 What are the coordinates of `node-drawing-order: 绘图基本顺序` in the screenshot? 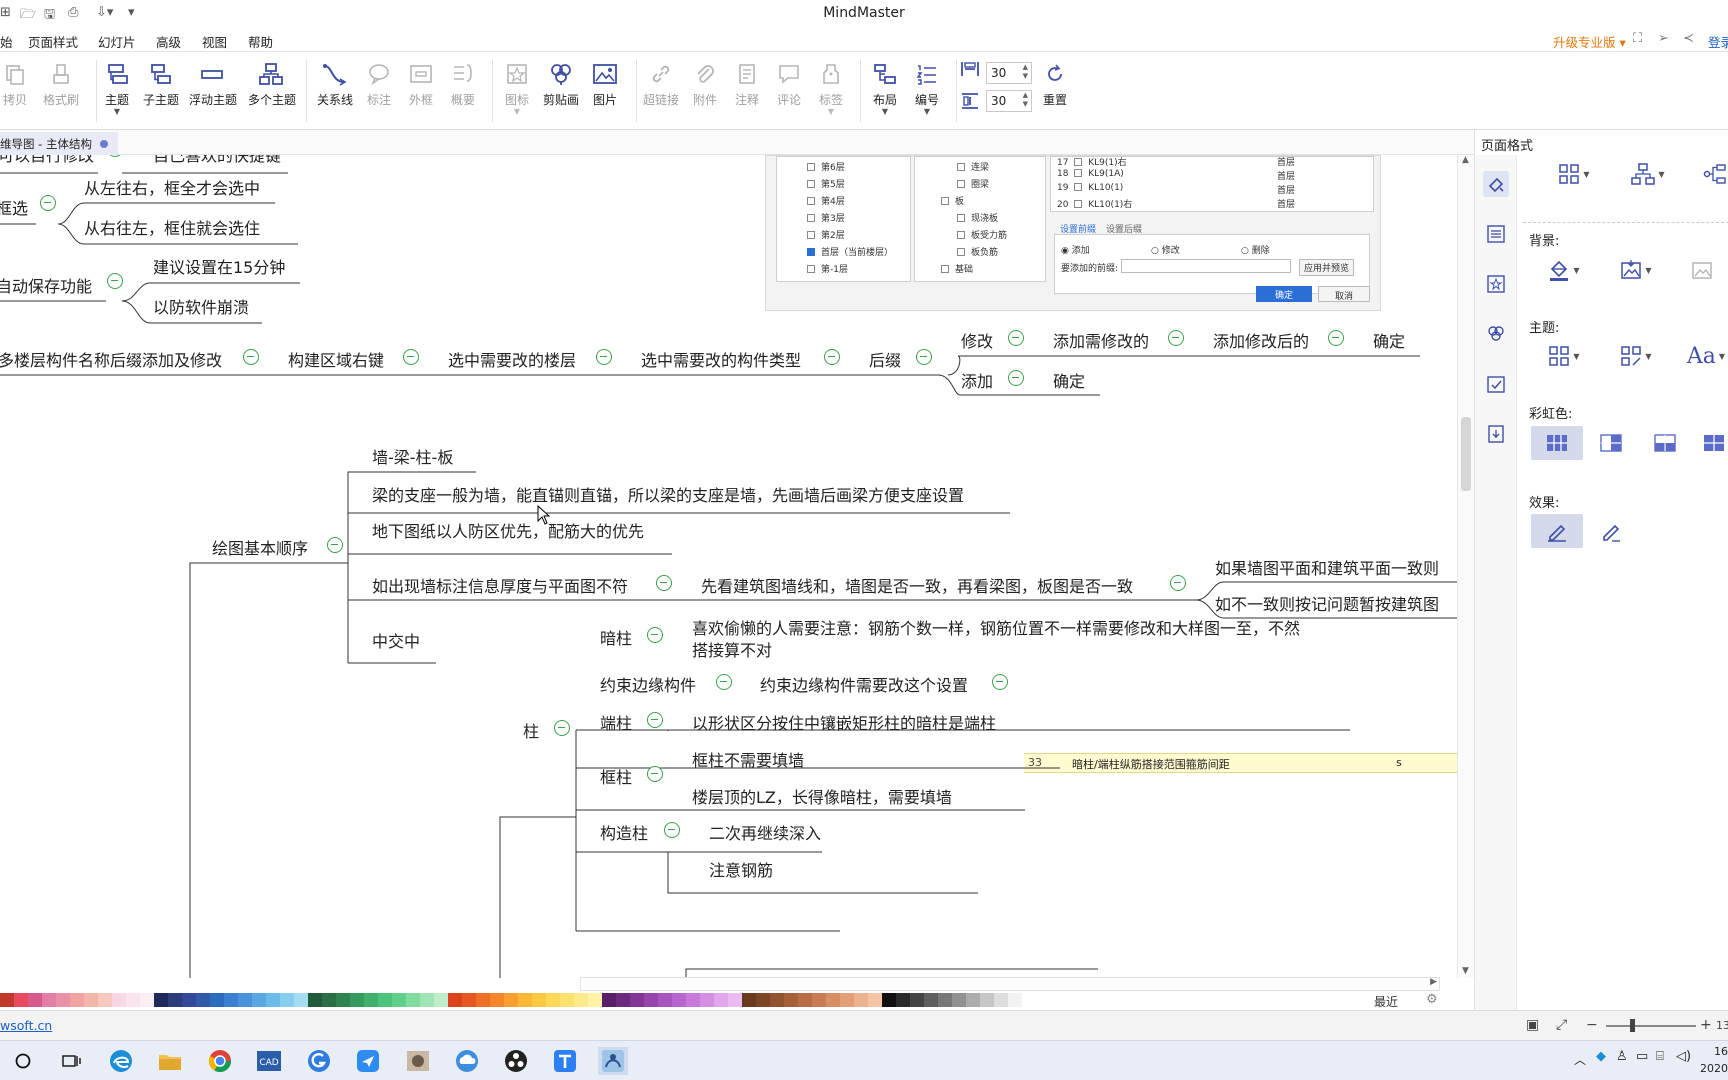 It's located at (260, 547).